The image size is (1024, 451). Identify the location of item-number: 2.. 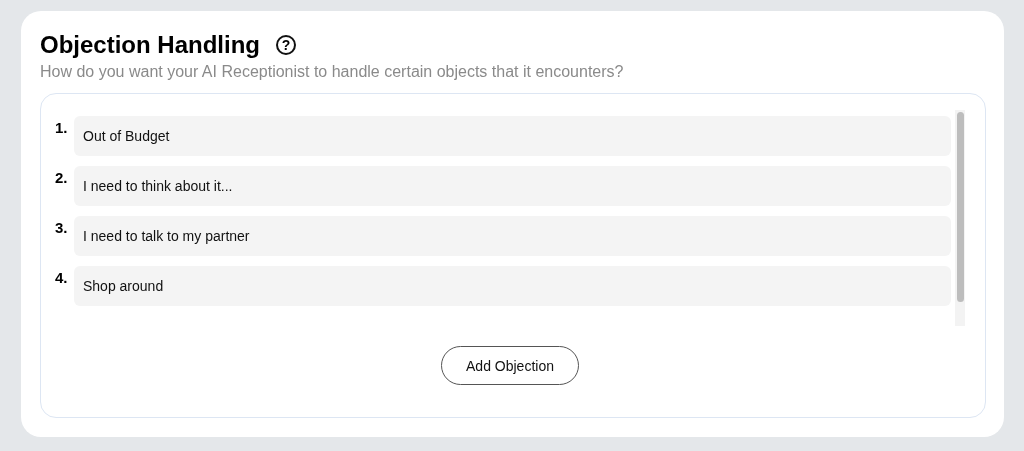
(62, 177).